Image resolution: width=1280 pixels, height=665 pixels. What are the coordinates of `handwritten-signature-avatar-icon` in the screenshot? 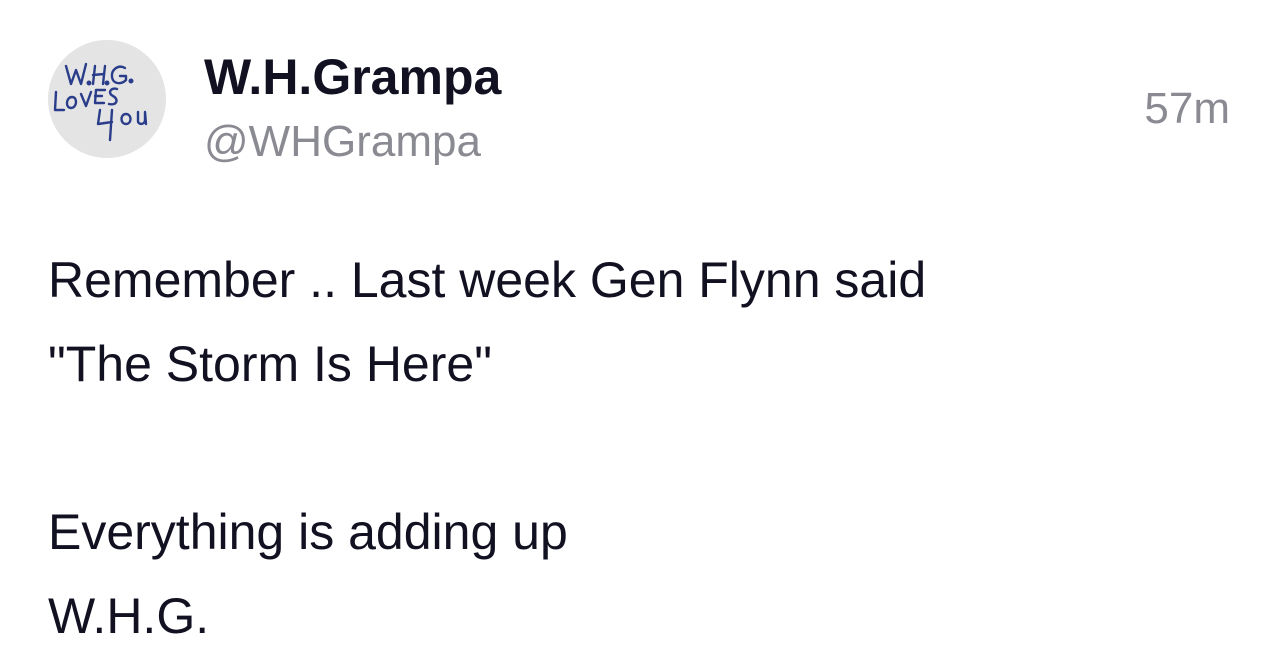 It's located at (107, 99).